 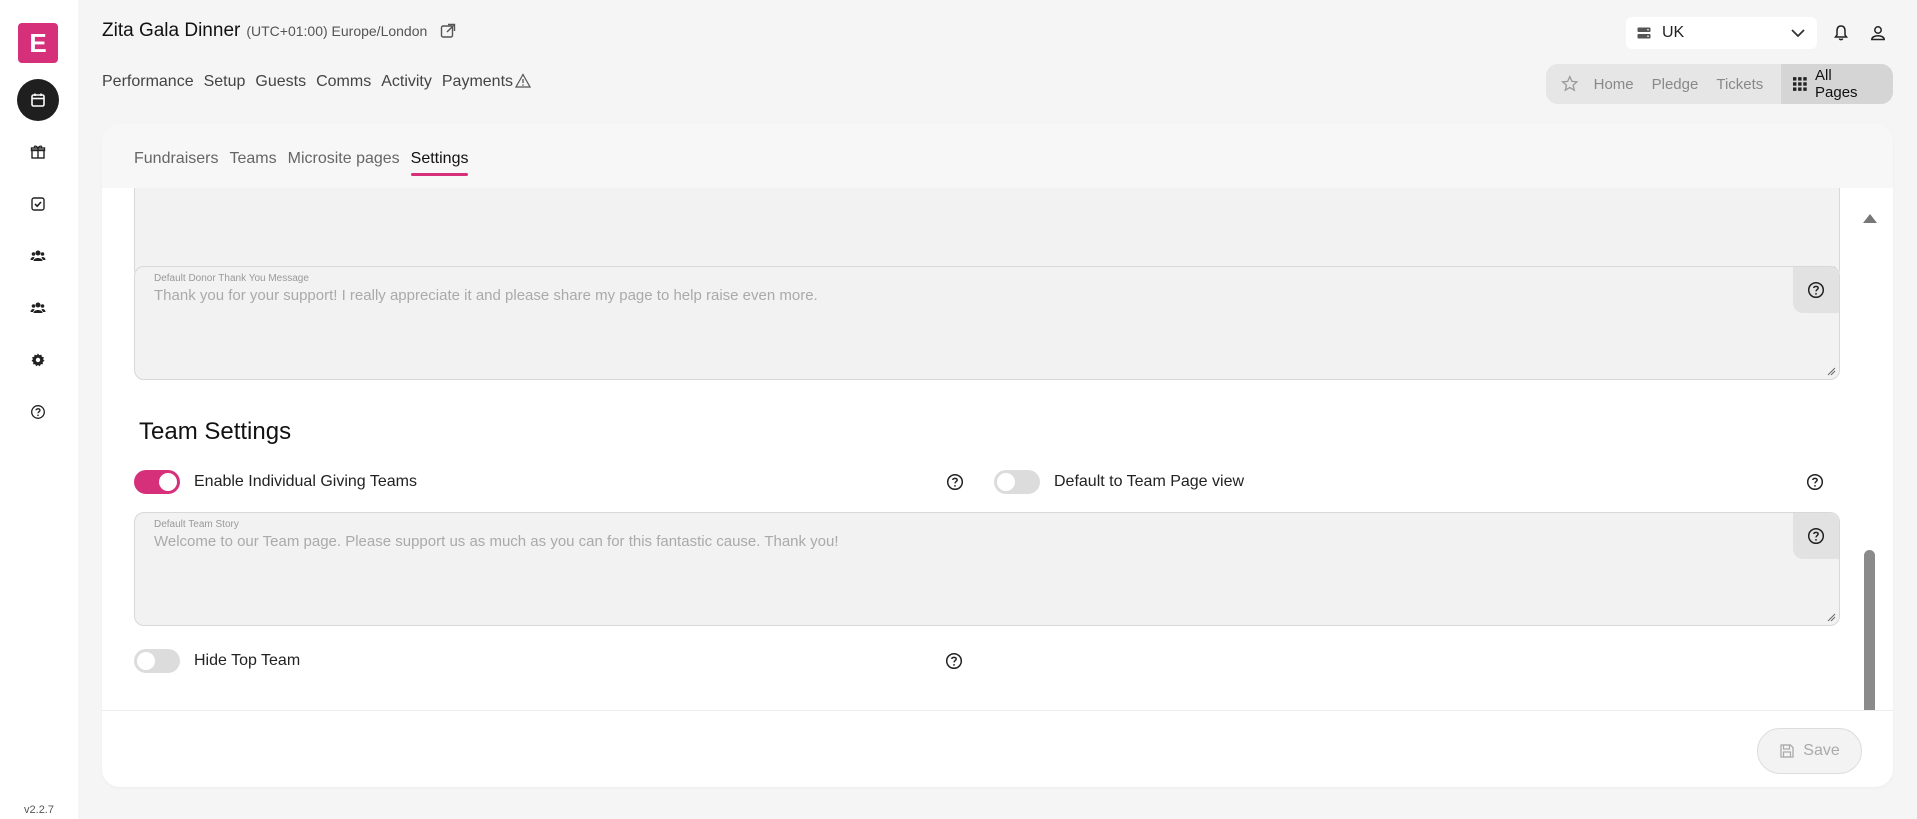 I want to click on users-icon, so click(x=38, y=255).